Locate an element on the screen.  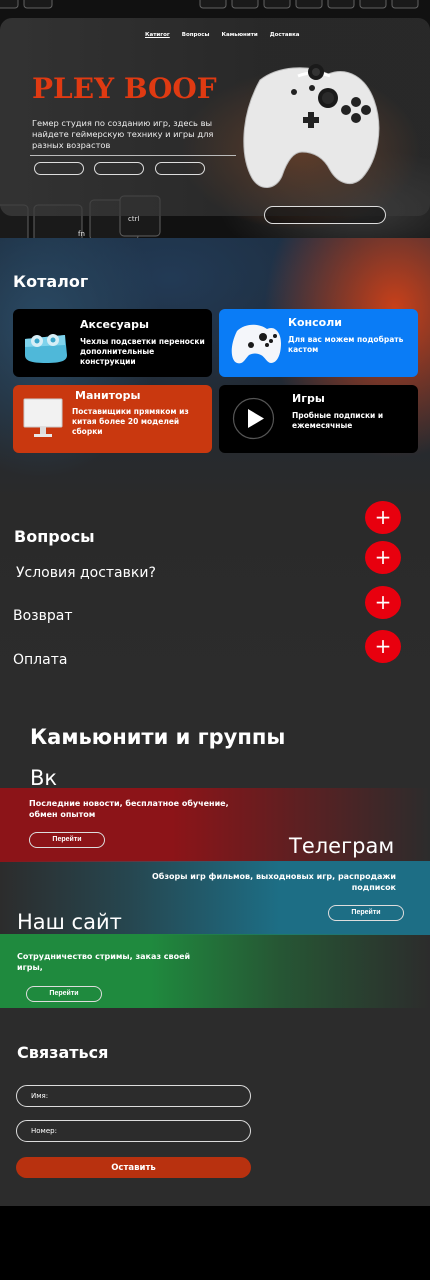
faq-toggle-button: + is located at coordinates (383, 517).